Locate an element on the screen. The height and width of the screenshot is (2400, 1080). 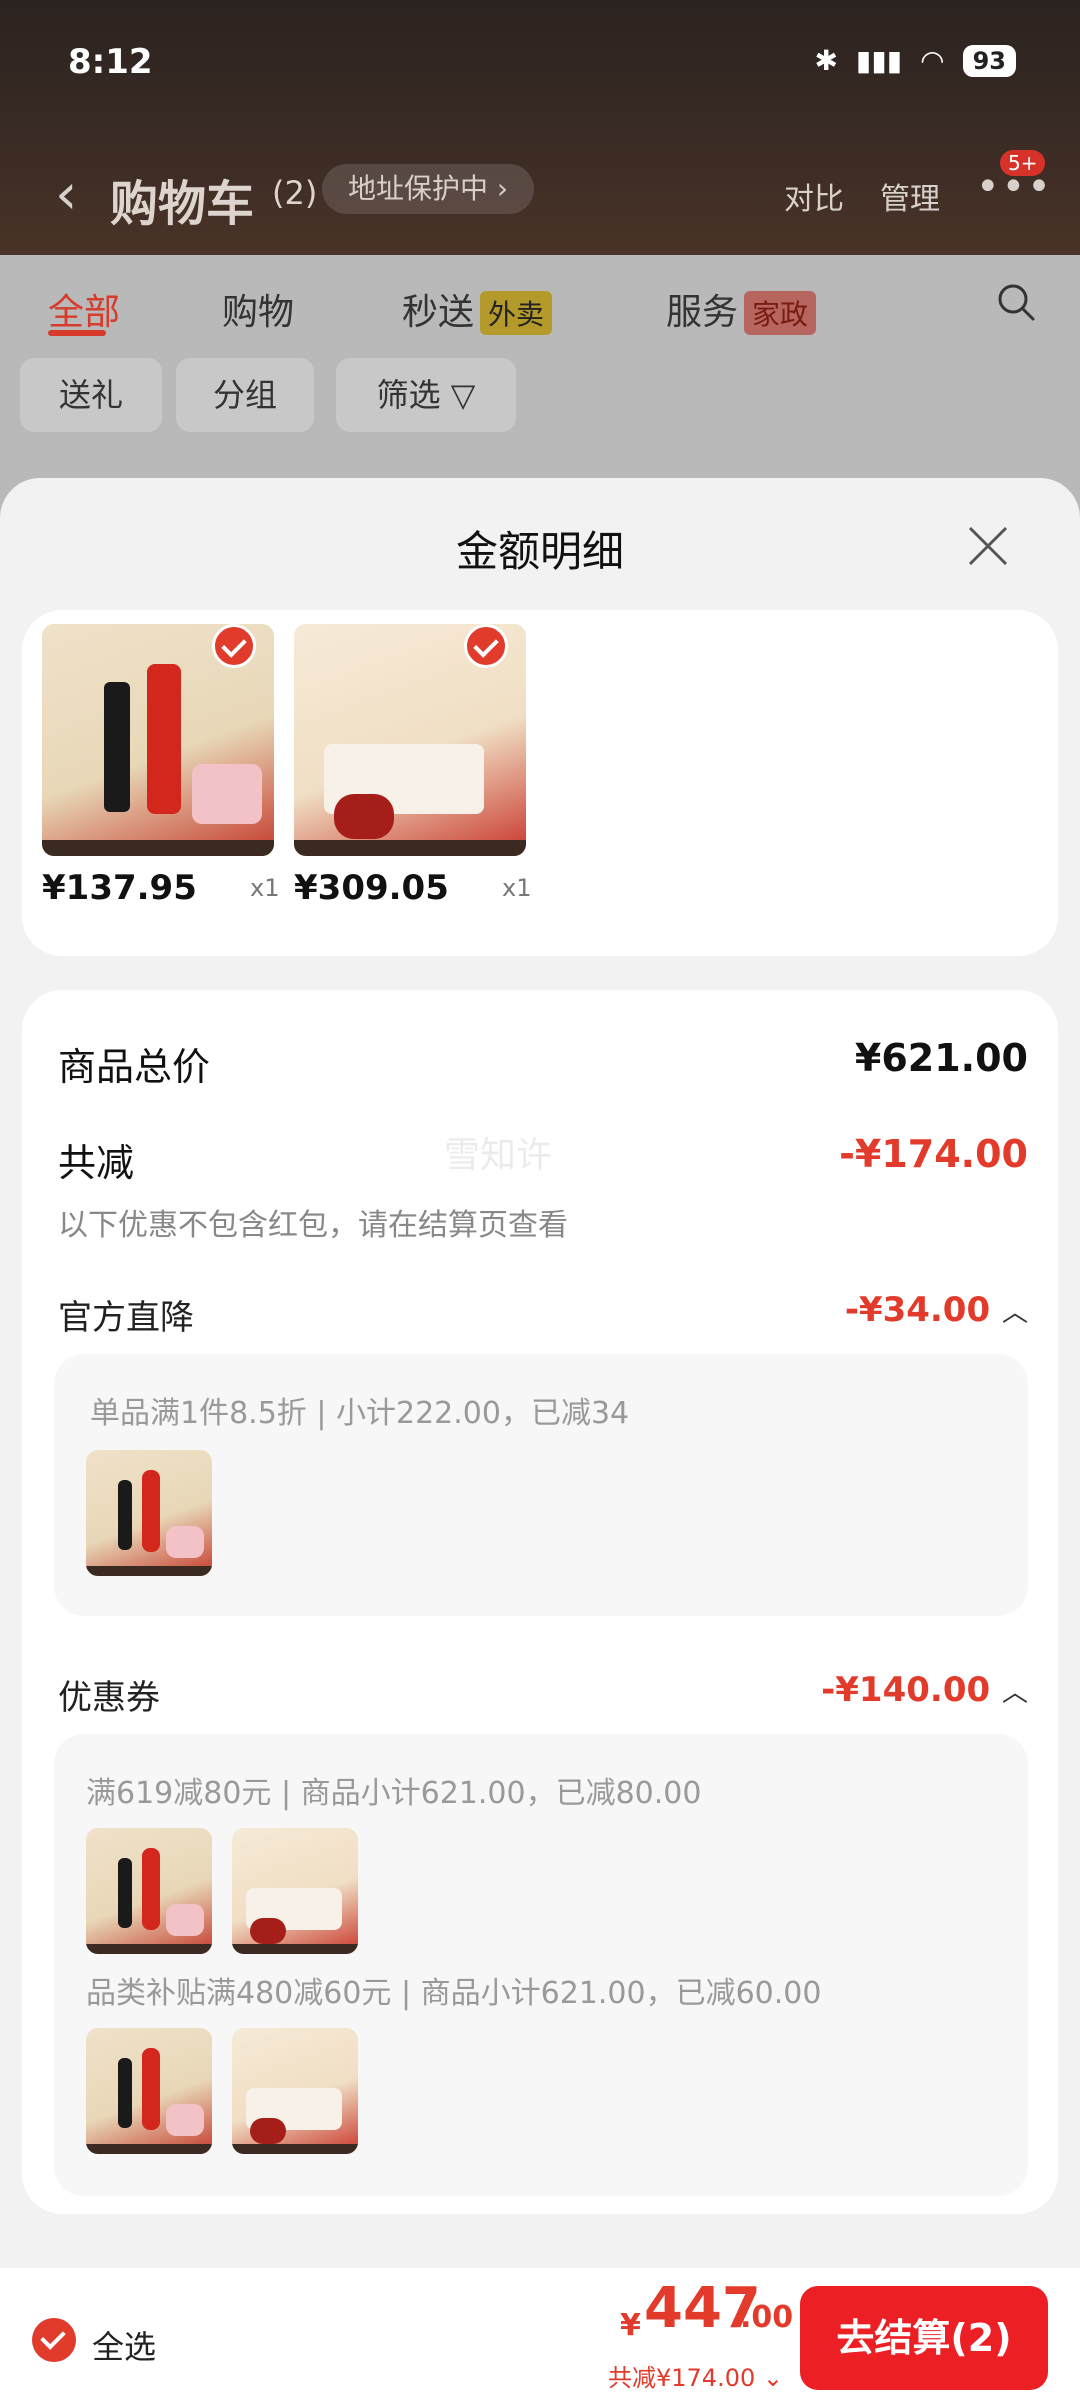
cart-title: 购物车 is located at coordinates (182, 204).